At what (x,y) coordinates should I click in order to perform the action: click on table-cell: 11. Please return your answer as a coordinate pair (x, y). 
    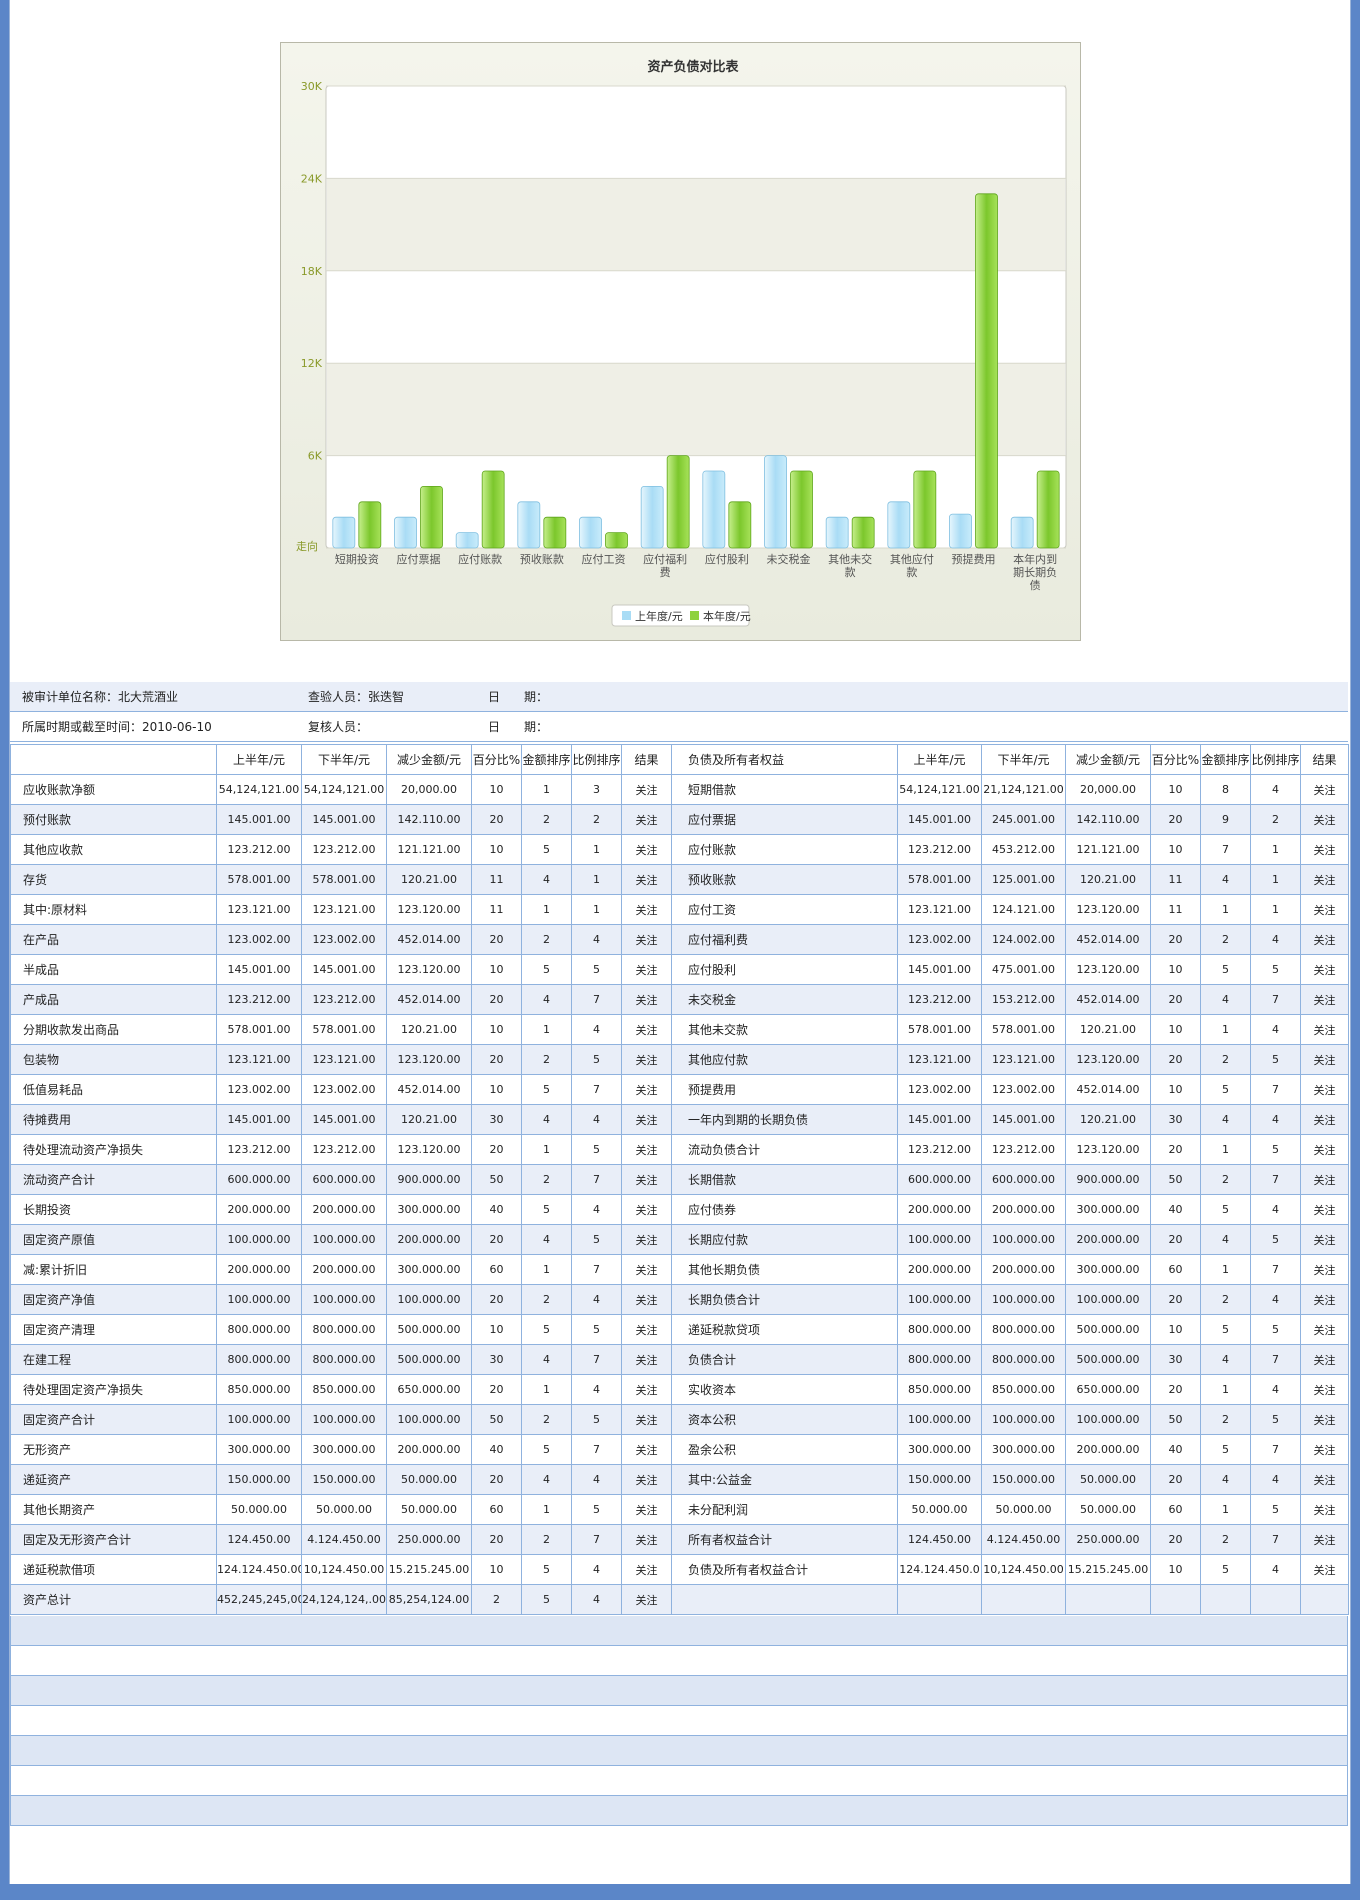
    Looking at the image, I should click on (496, 909).